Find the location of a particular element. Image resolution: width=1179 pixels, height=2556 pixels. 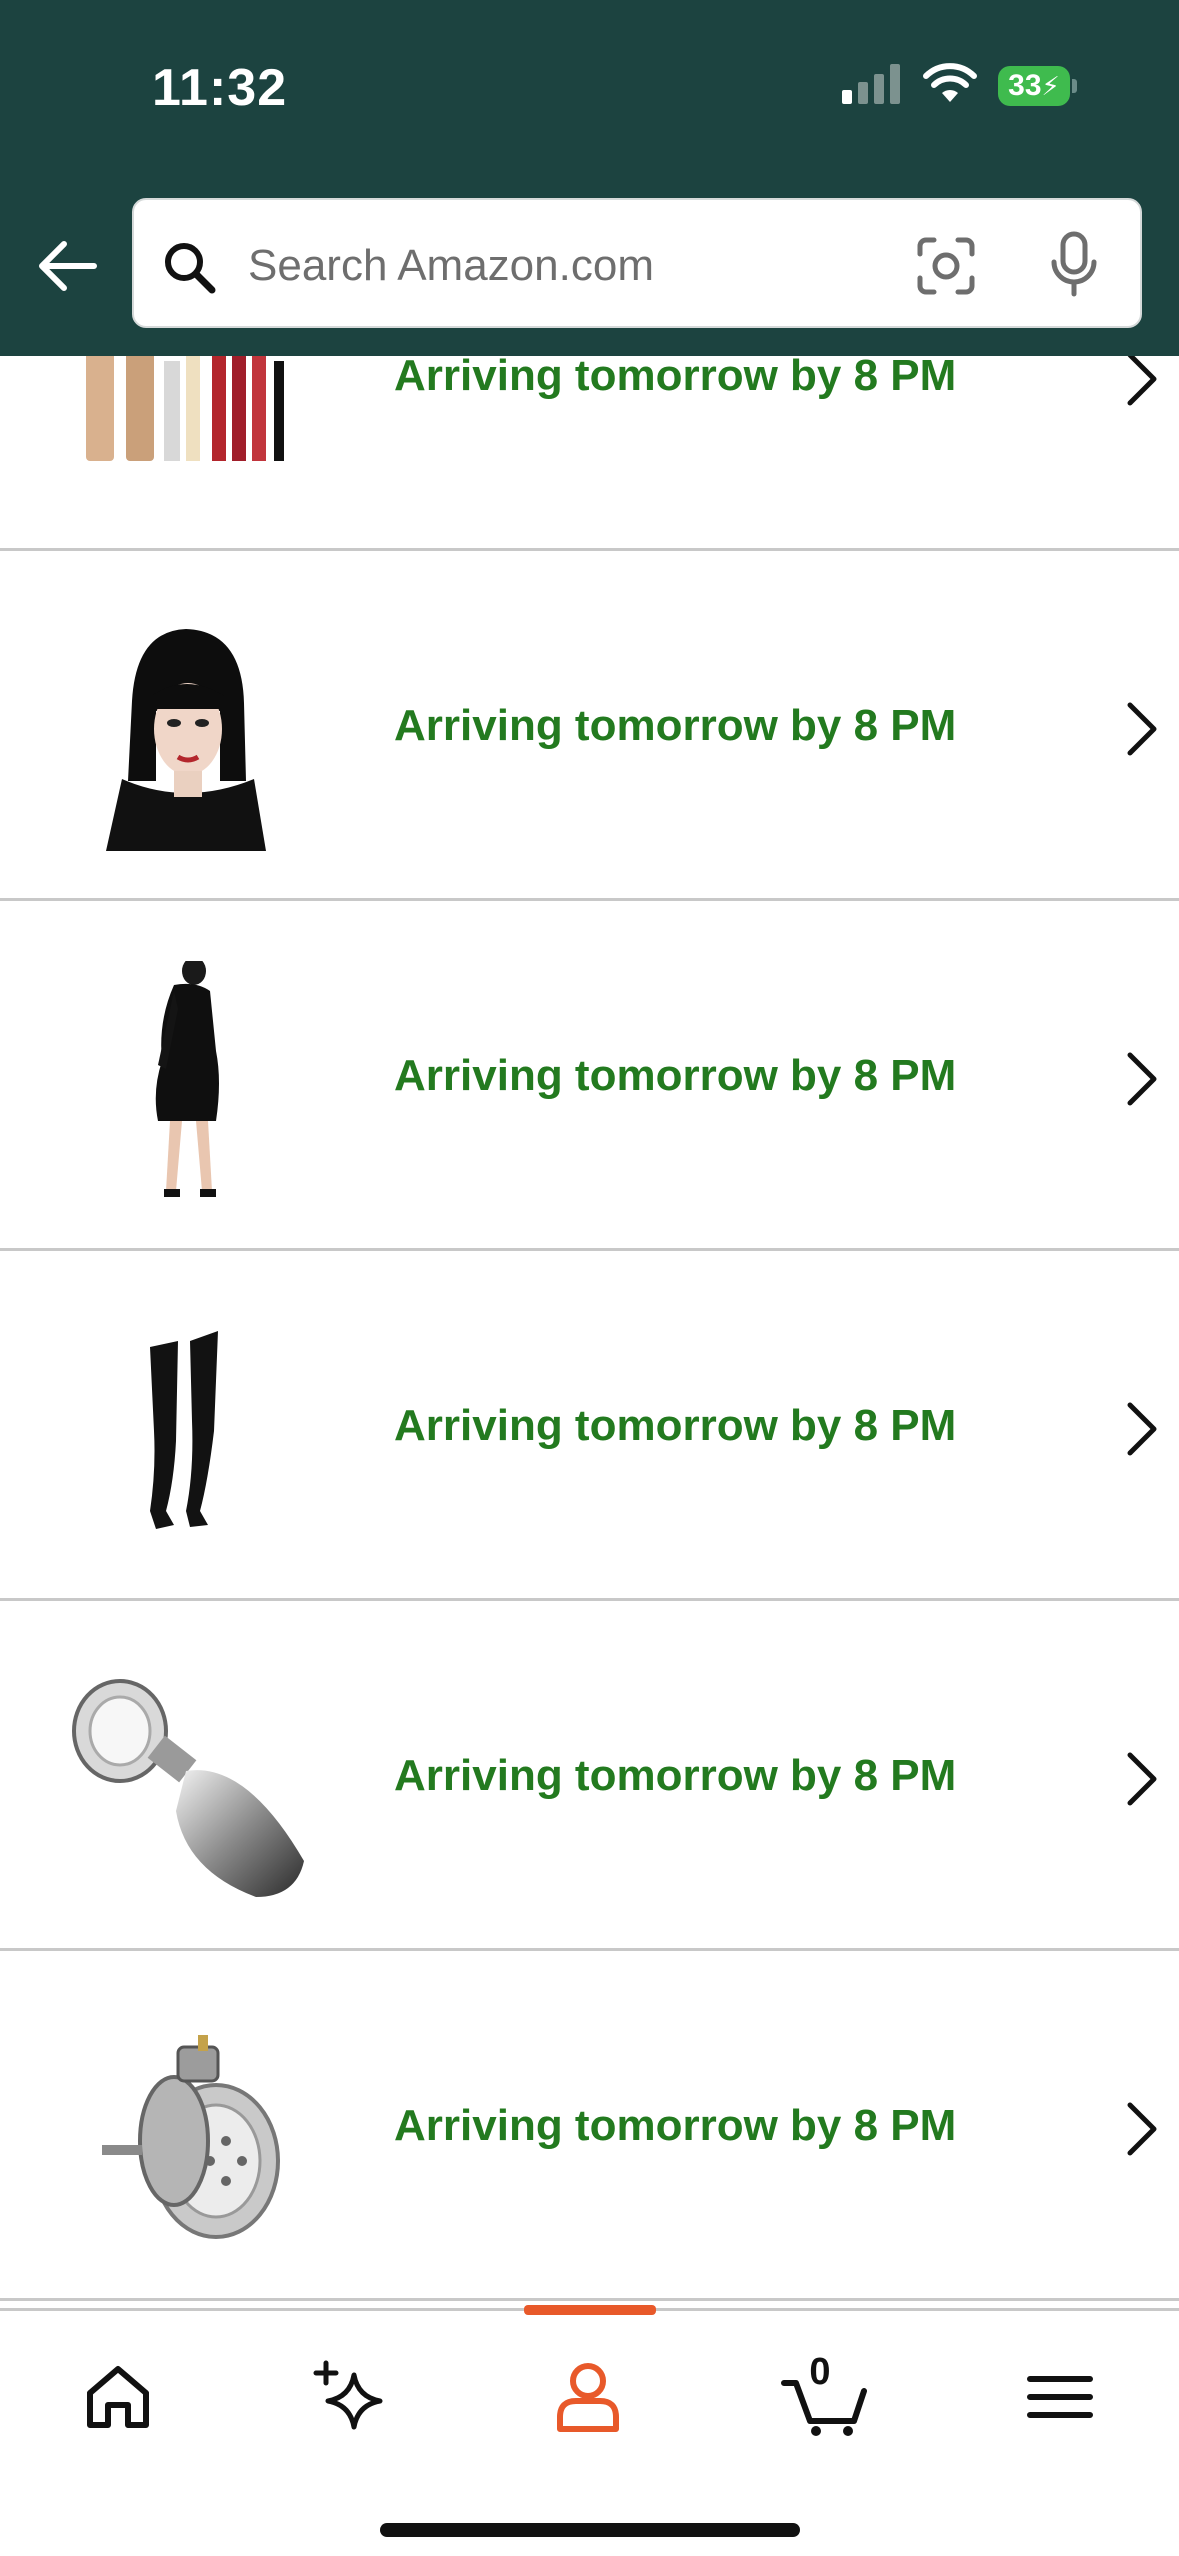

cart-icon is located at coordinates (824, 2408).